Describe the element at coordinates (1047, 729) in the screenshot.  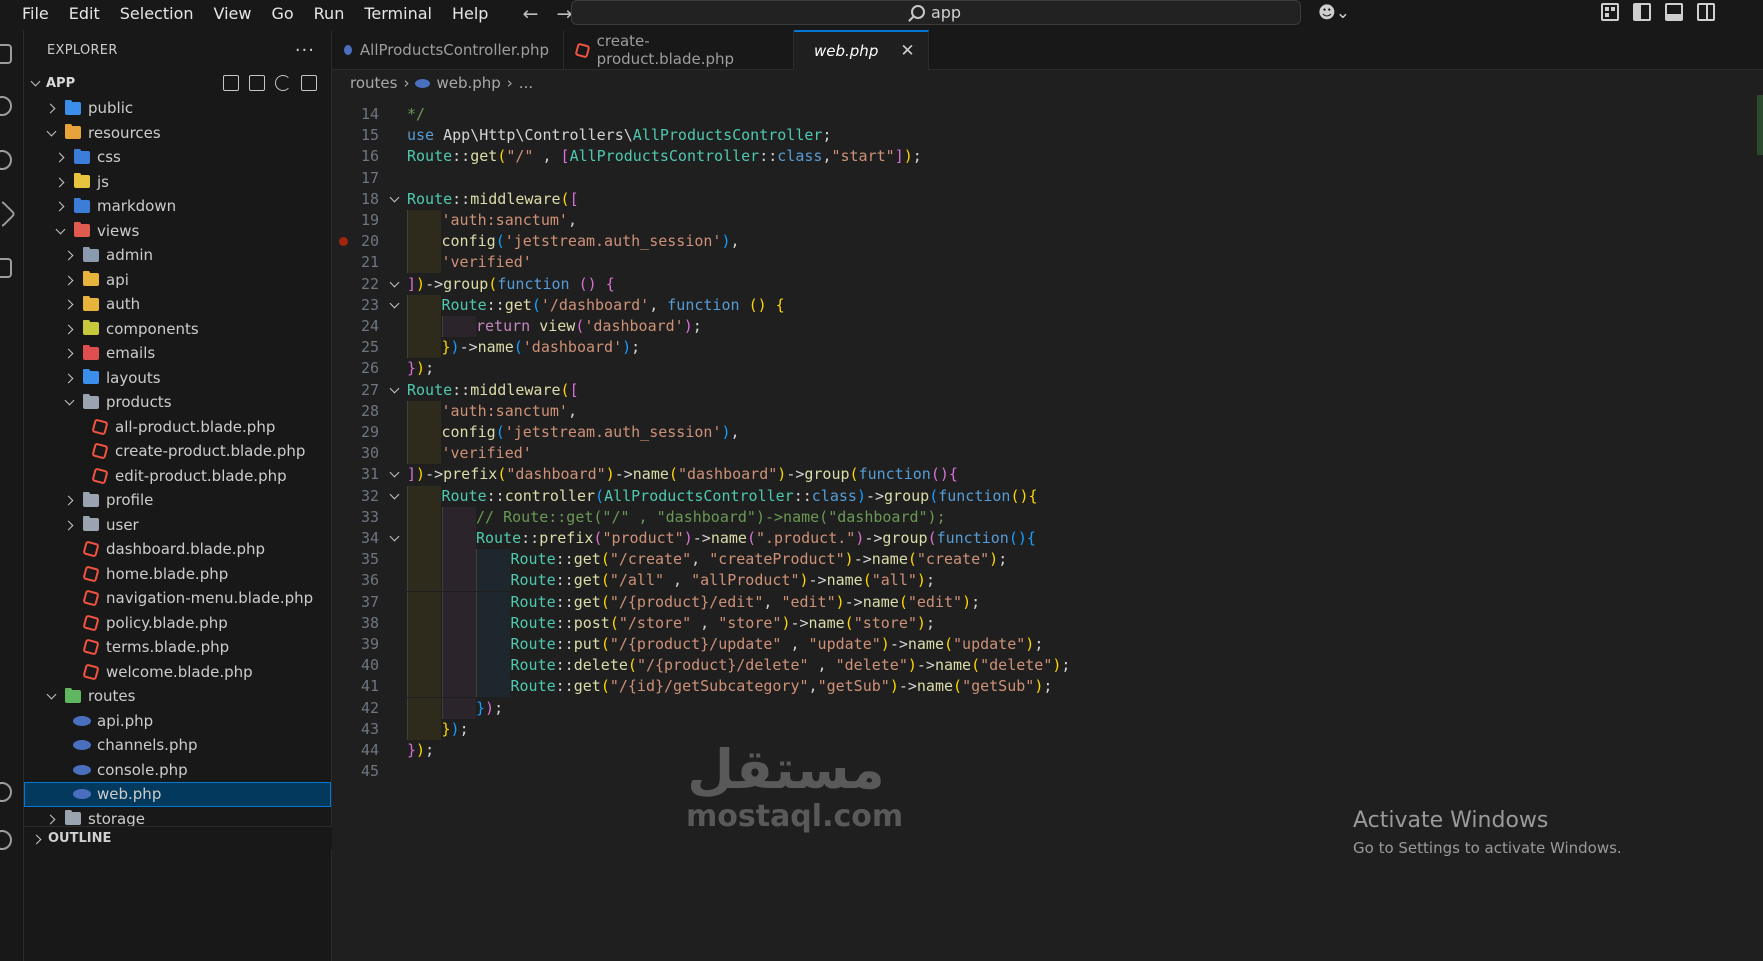
I see `code-line: 43});` at that location.